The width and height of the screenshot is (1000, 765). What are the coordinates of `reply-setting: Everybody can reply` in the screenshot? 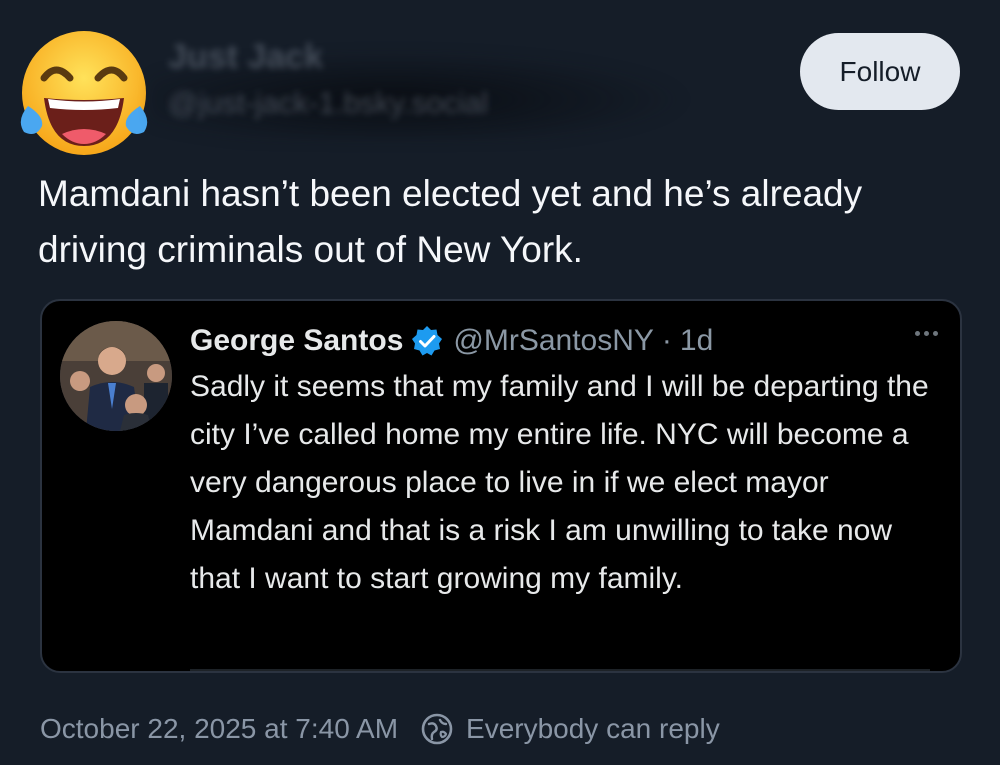 It's located at (593, 729).